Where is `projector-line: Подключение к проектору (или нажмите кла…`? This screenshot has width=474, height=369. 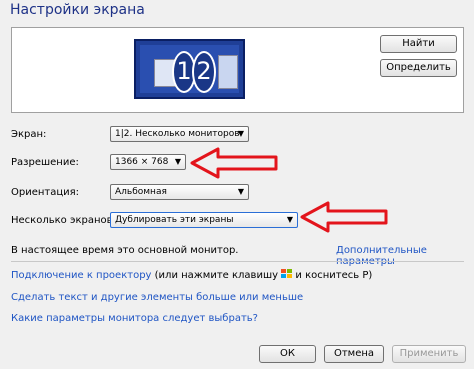 projector-line: Подключение к проектору (или нажмите кла… is located at coordinates (191, 275).